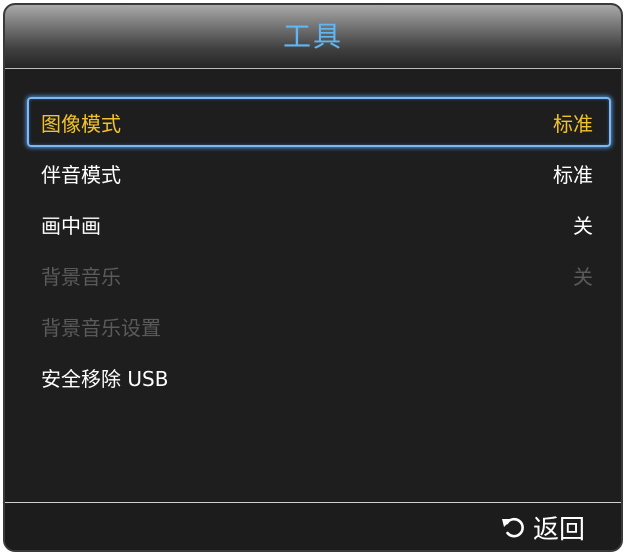 This screenshot has height=557, width=628. I want to click on dialog-title: 工具, so click(312, 36).